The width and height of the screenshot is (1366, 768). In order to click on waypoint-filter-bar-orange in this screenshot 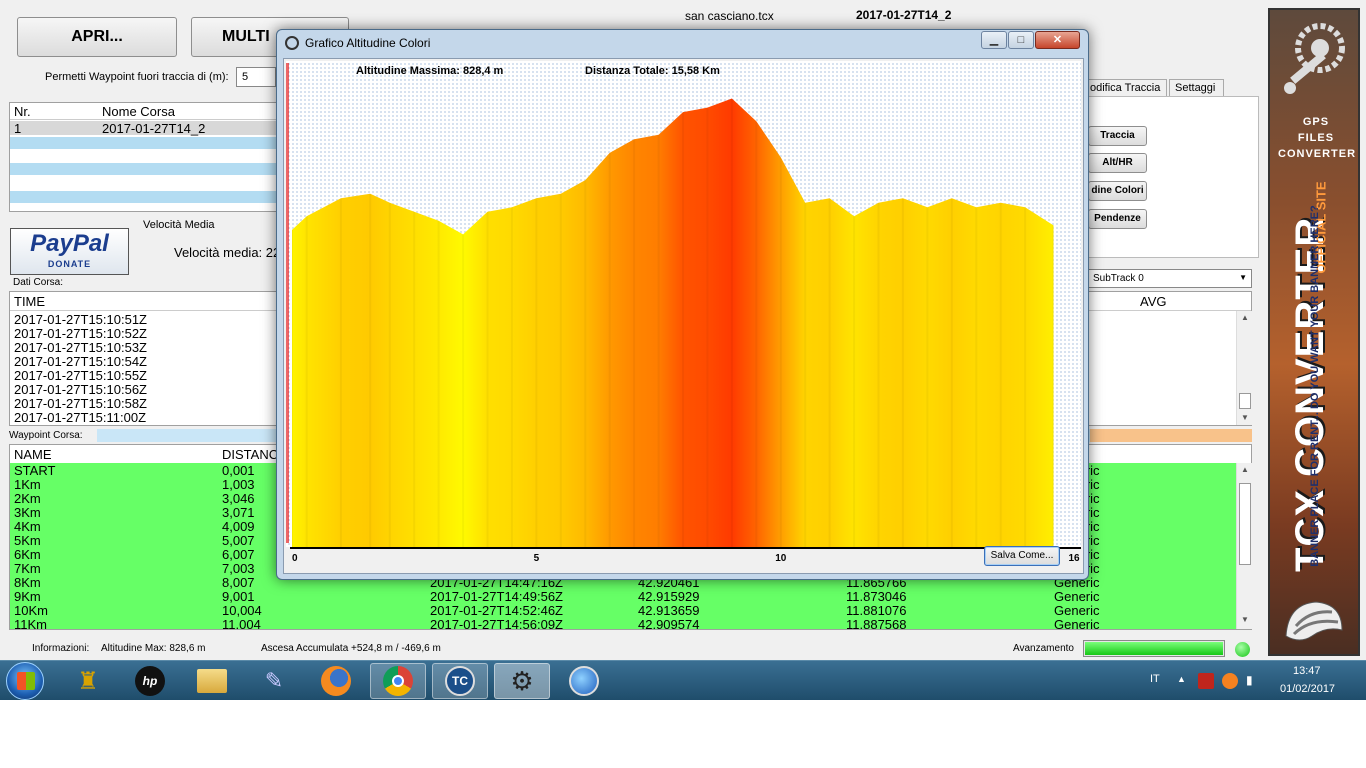, I will do `click(1171, 435)`.